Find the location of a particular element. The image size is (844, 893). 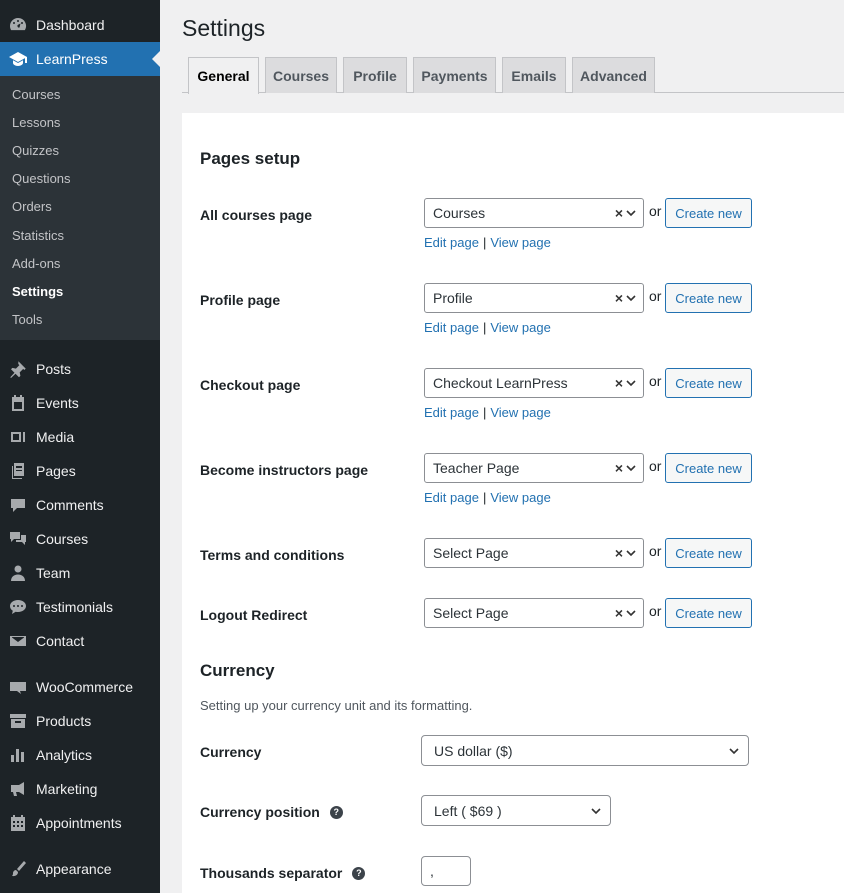

checkout-page-label: Checkout page is located at coordinates (250, 385).